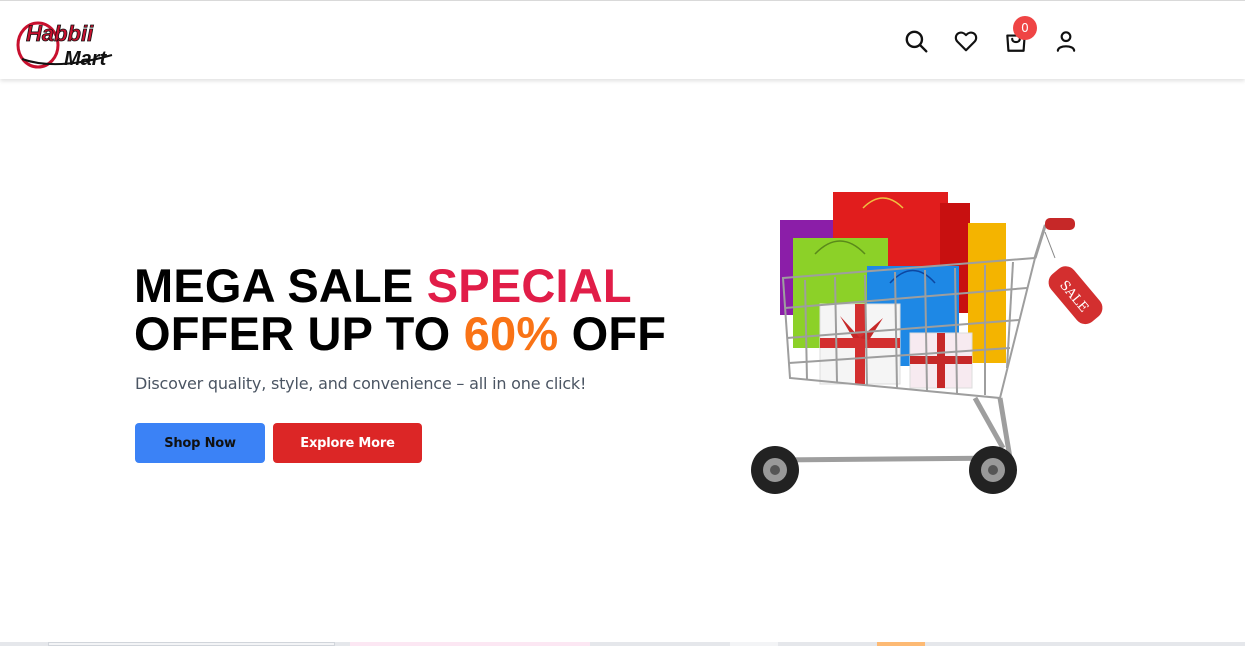  What do you see at coordinates (280, 285) in the screenshot?
I see `title-part-1: MEGA SALE` at bounding box center [280, 285].